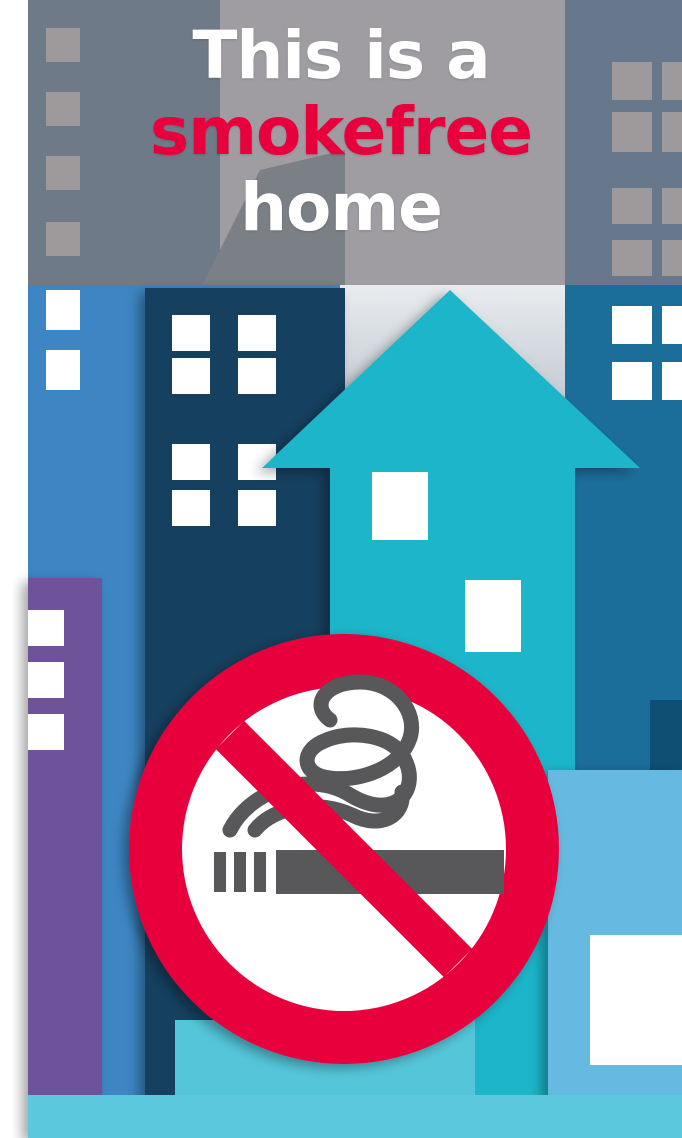 The width and height of the screenshot is (682, 1138). I want to click on headline-line-2: smokefree, so click(341, 131).